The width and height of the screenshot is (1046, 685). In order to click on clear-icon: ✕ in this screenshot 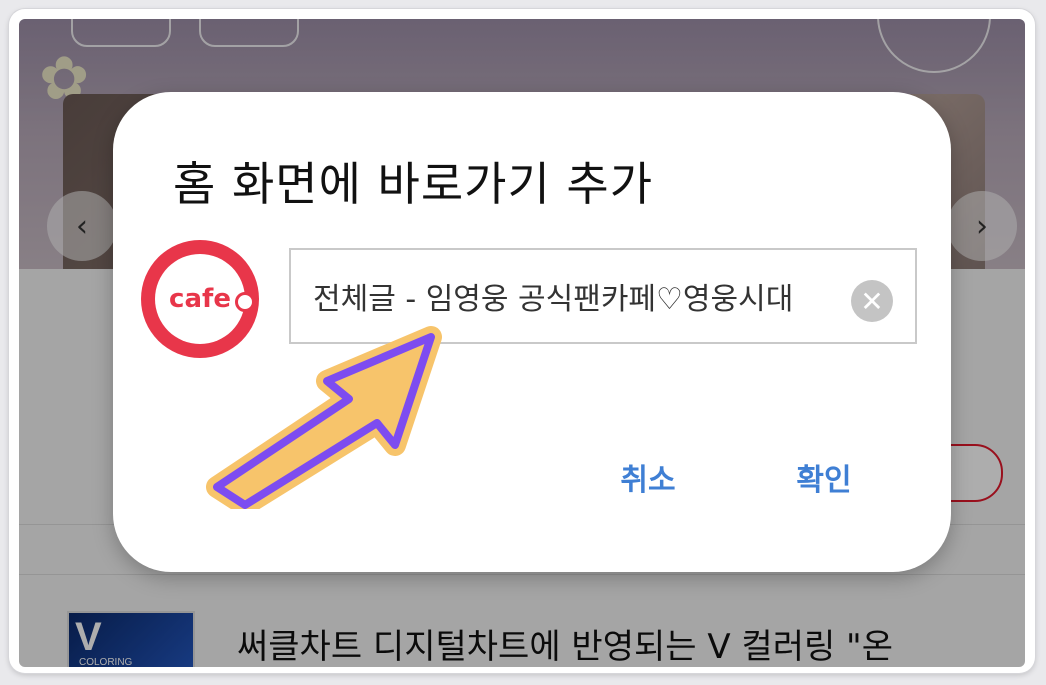, I will do `click(872, 301)`.